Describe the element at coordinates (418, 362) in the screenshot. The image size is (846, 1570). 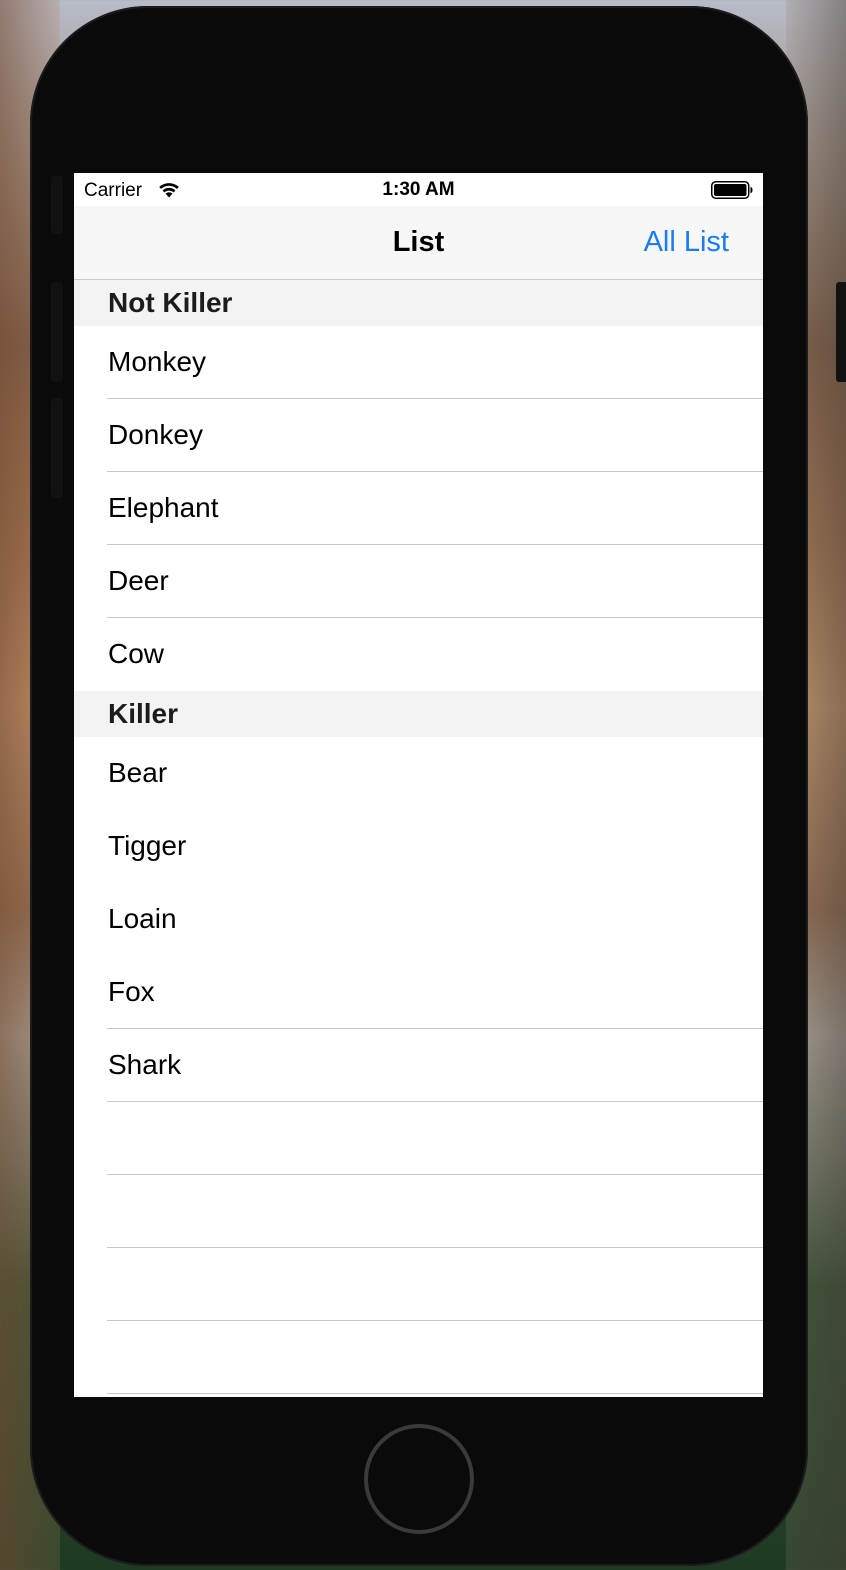
I see `table-row: Monkey` at that location.